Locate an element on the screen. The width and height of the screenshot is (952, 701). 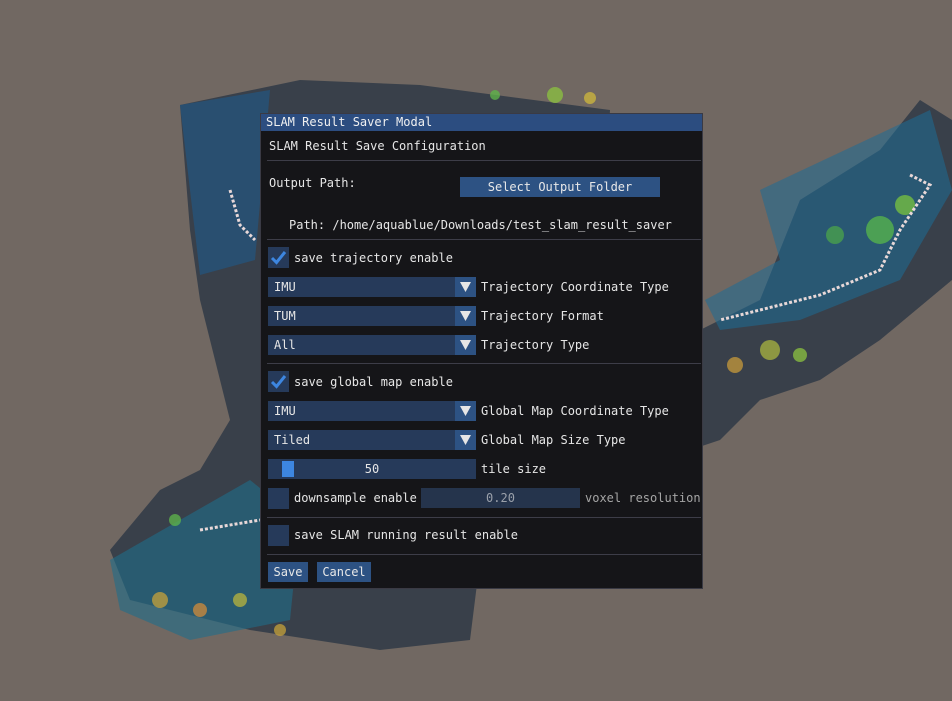
modal-title-bar: SLAM Result Saver Modal is located at coordinates (481, 122).